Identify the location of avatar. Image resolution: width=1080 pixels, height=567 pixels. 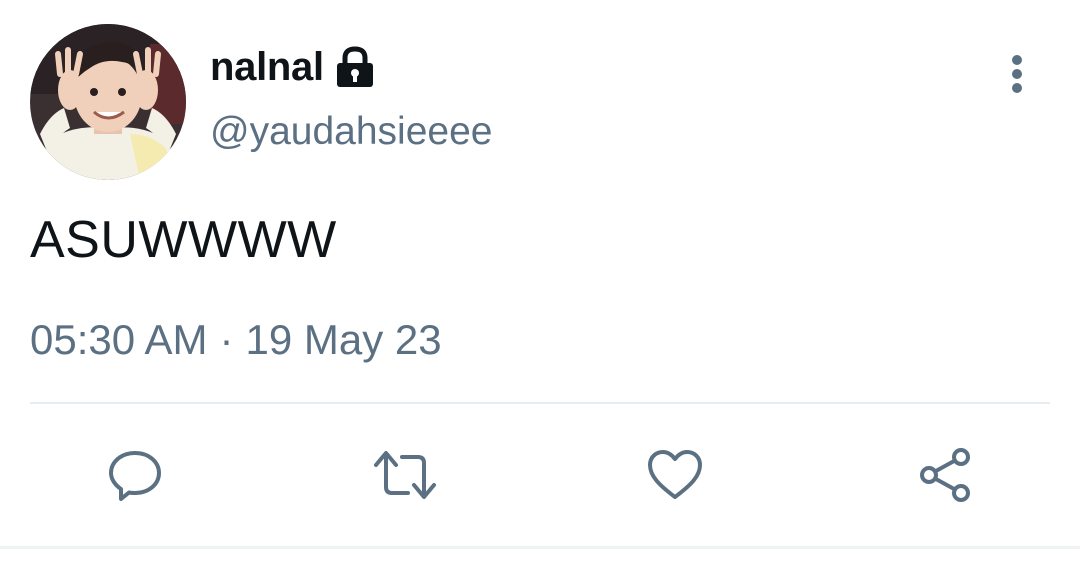
(108, 102).